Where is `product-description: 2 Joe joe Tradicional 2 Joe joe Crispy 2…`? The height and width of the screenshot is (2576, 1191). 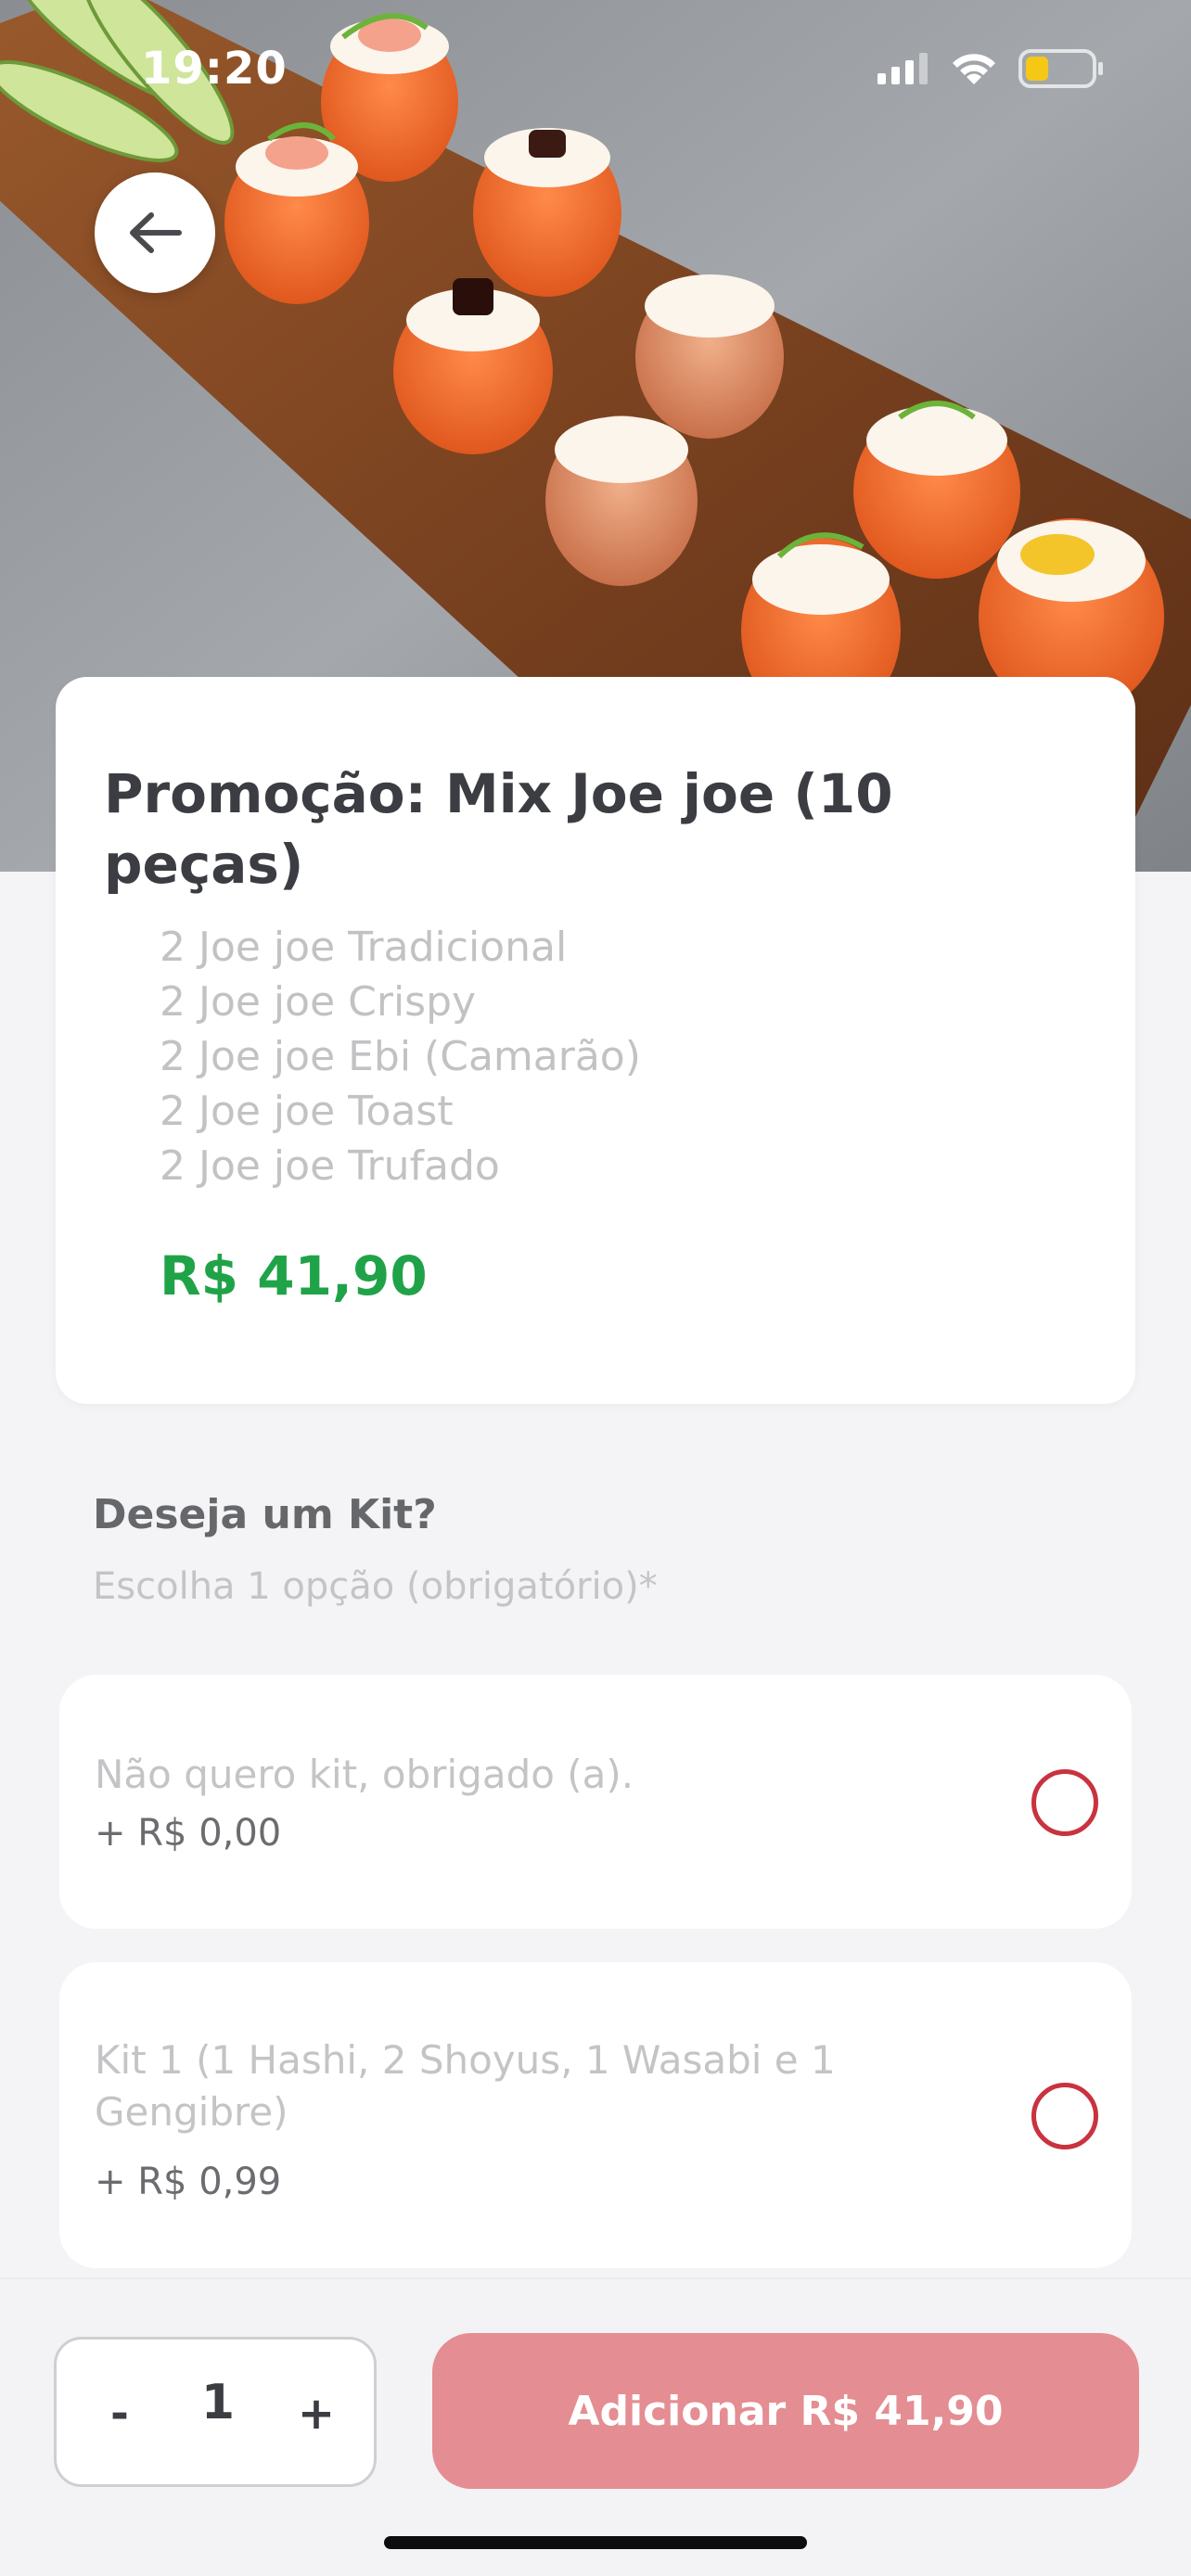
product-description: 2 Joe joe Tradicional 2 Joe joe Crispy 2… is located at coordinates (614, 1056).